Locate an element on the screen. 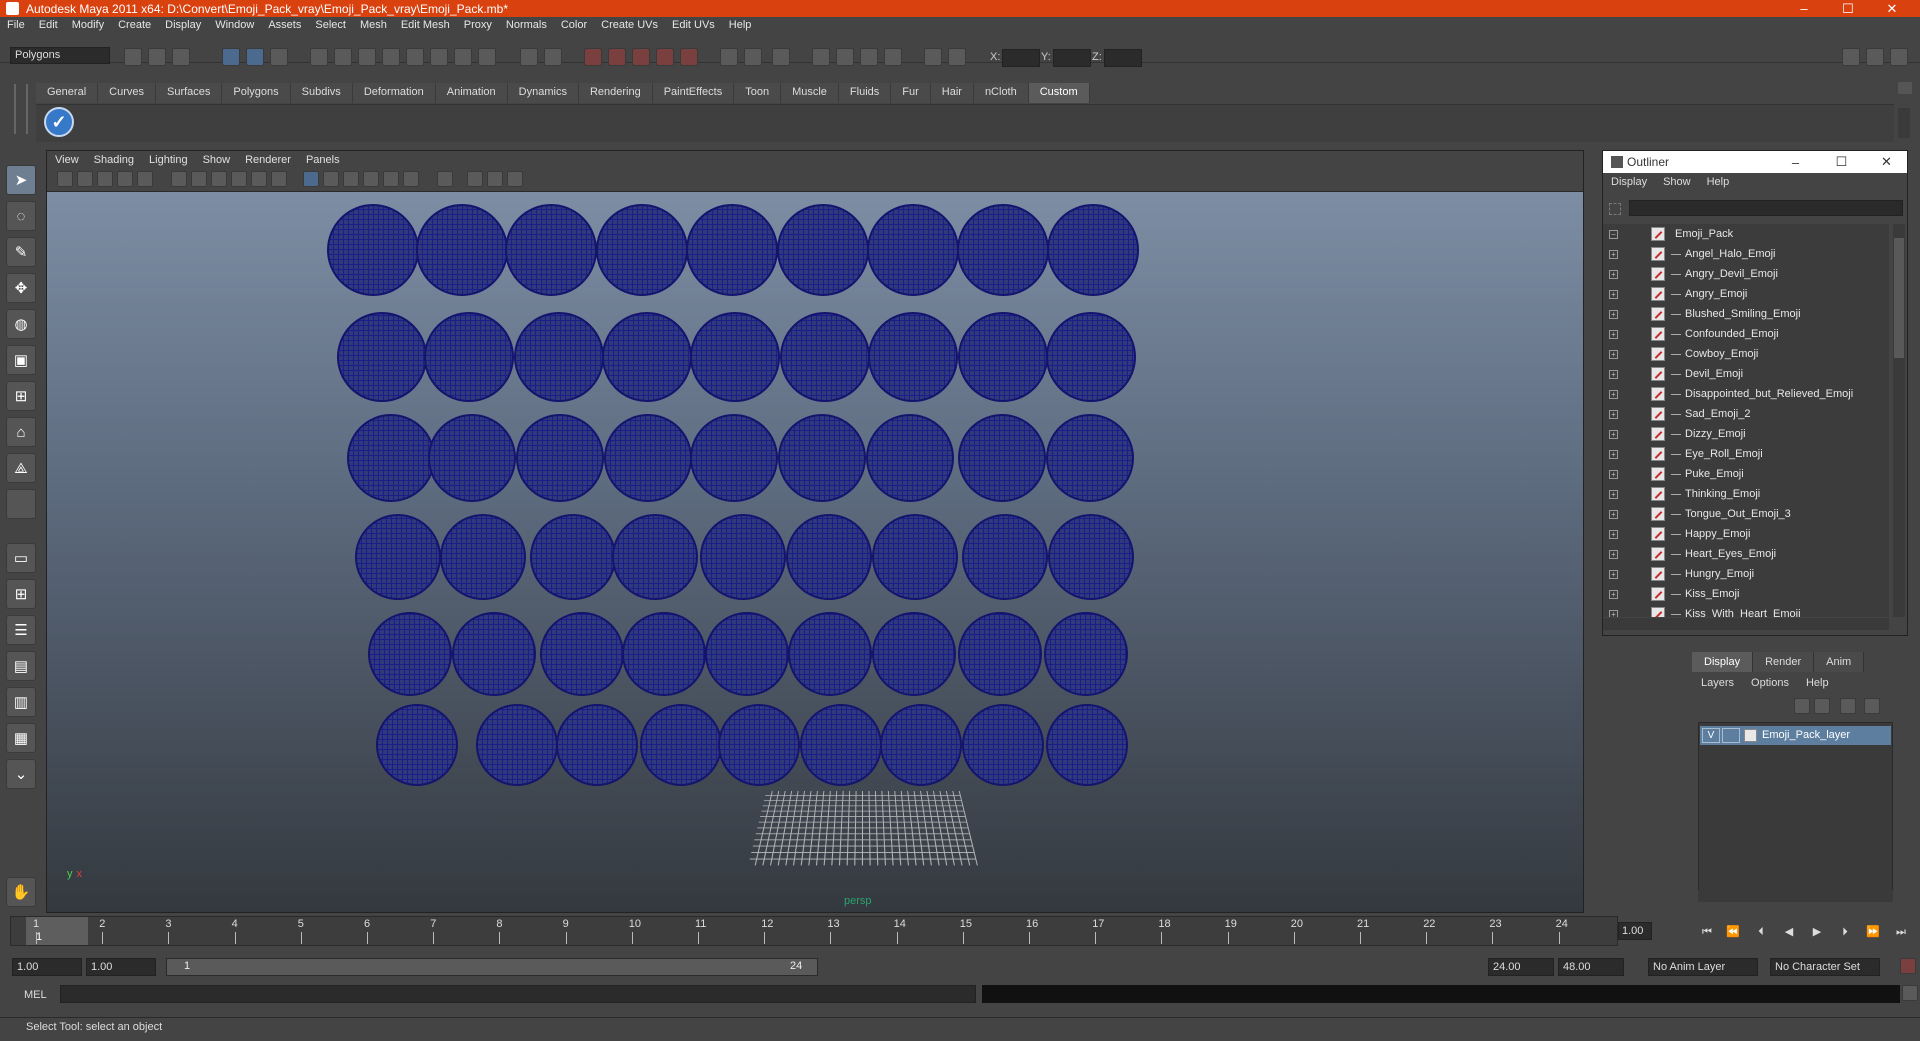  y-field is located at coordinates (1072, 58).